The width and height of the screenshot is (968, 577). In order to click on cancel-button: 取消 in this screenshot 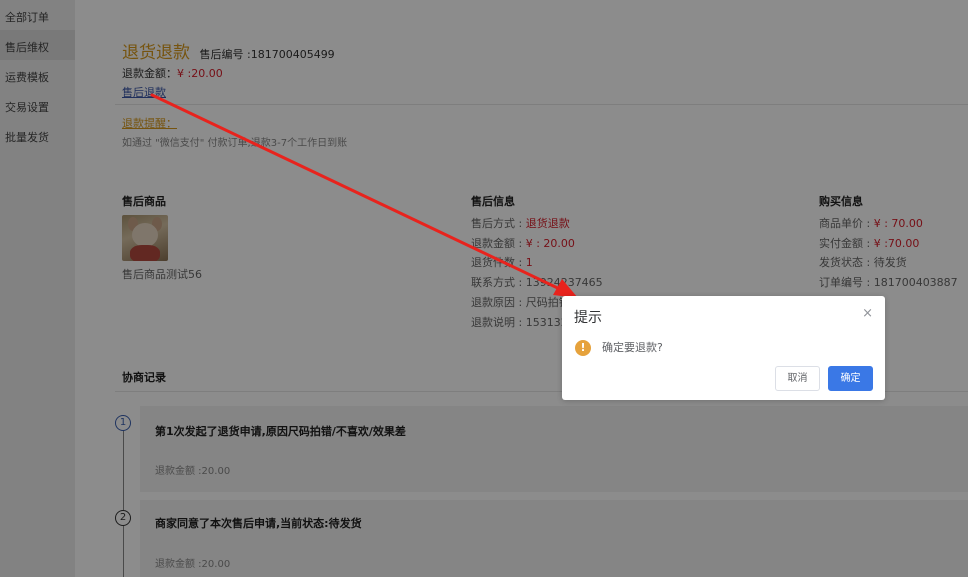, I will do `click(797, 378)`.